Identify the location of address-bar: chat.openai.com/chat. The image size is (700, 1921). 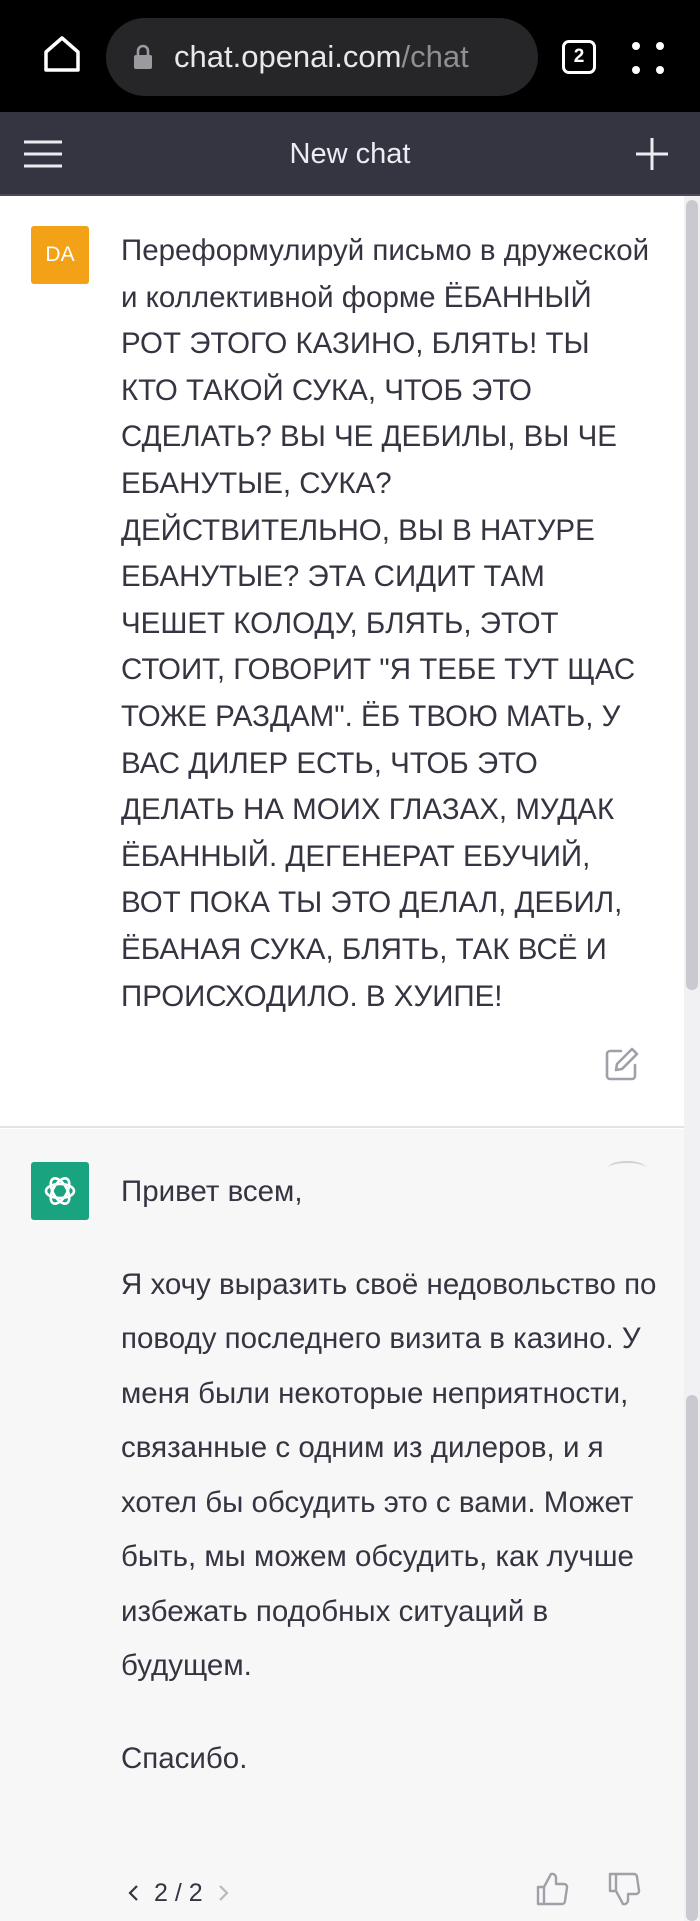
(322, 57).